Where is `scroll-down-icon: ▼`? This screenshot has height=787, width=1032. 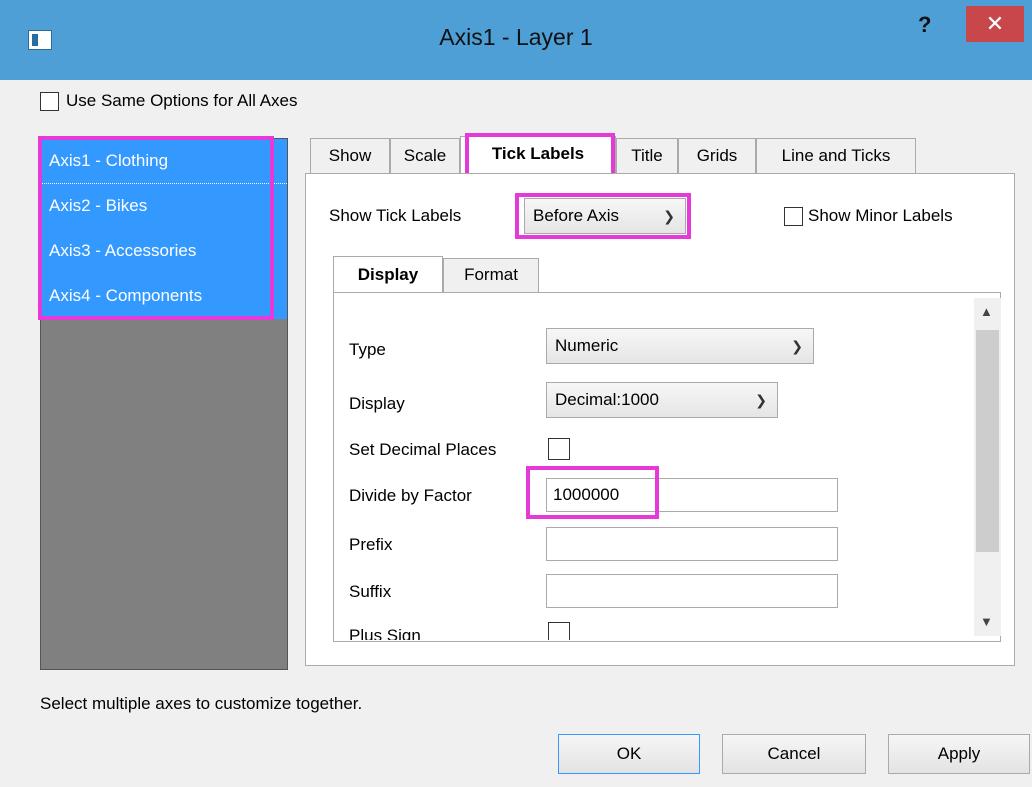 scroll-down-icon: ▼ is located at coordinates (986, 621).